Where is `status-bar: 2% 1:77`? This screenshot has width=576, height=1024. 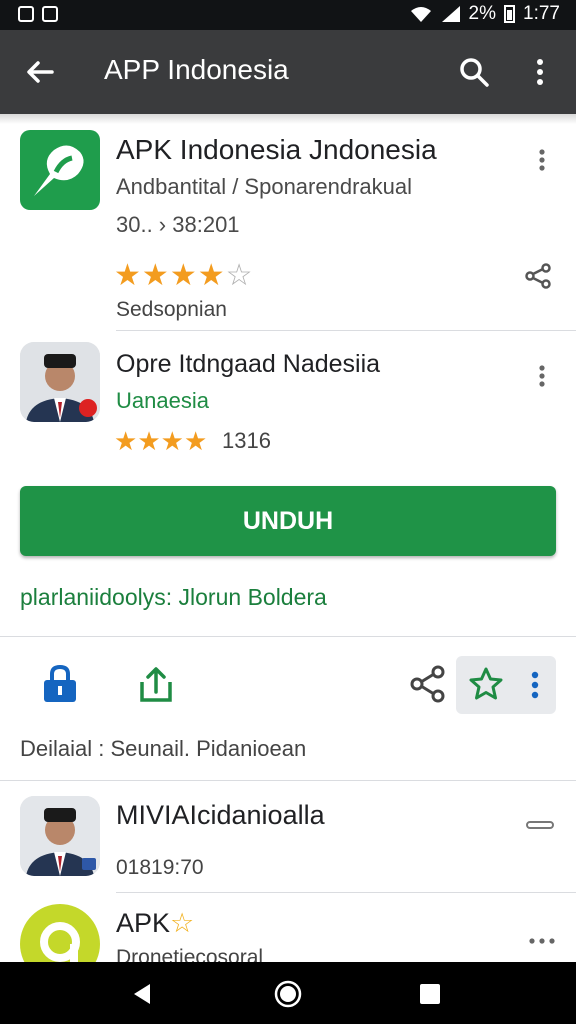 status-bar: 2% 1:77 is located at coordinates (288, 15).